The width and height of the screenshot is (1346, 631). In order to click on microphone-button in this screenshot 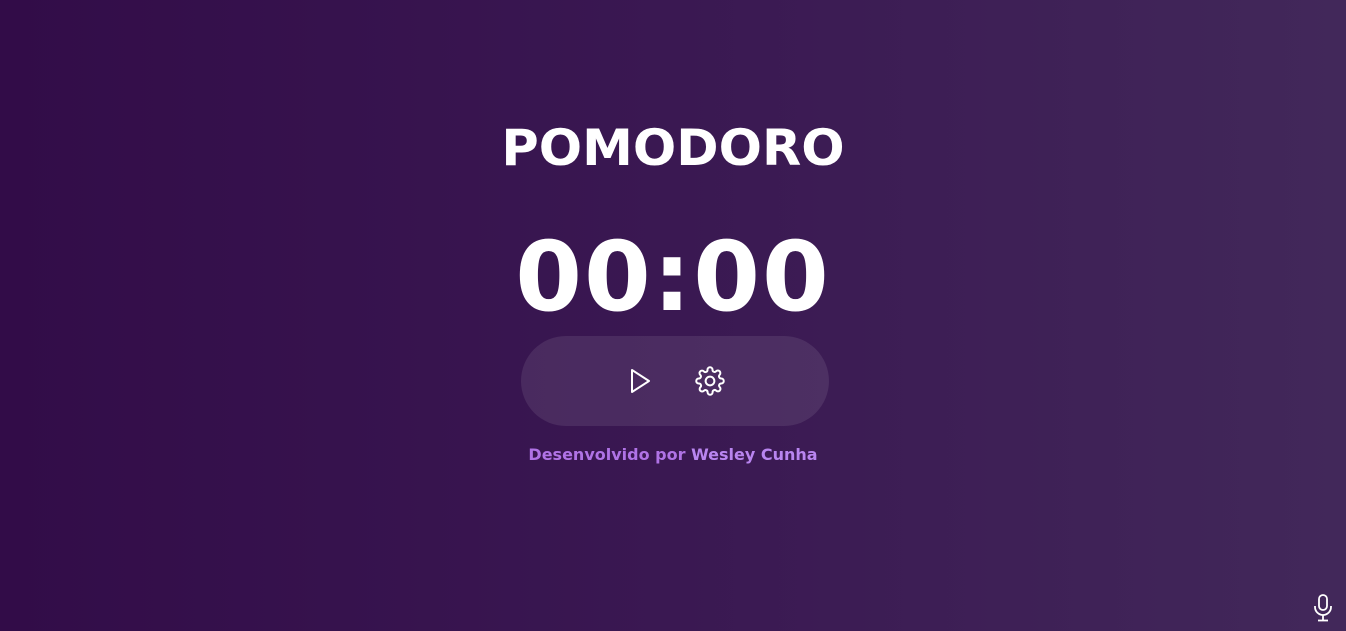, I will do `click(1323, 608)`.